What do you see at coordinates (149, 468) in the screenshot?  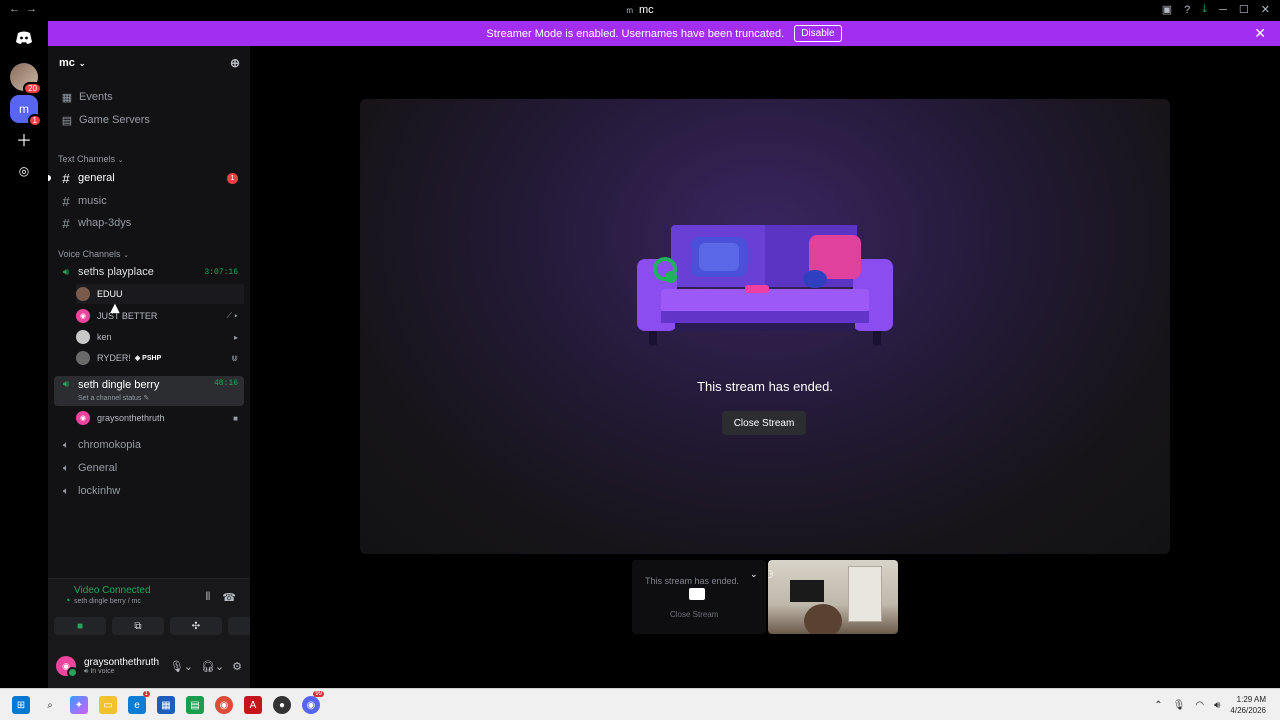 I see `voice-channel-general: 🔈︎ General` at bounding box center [149, 468].